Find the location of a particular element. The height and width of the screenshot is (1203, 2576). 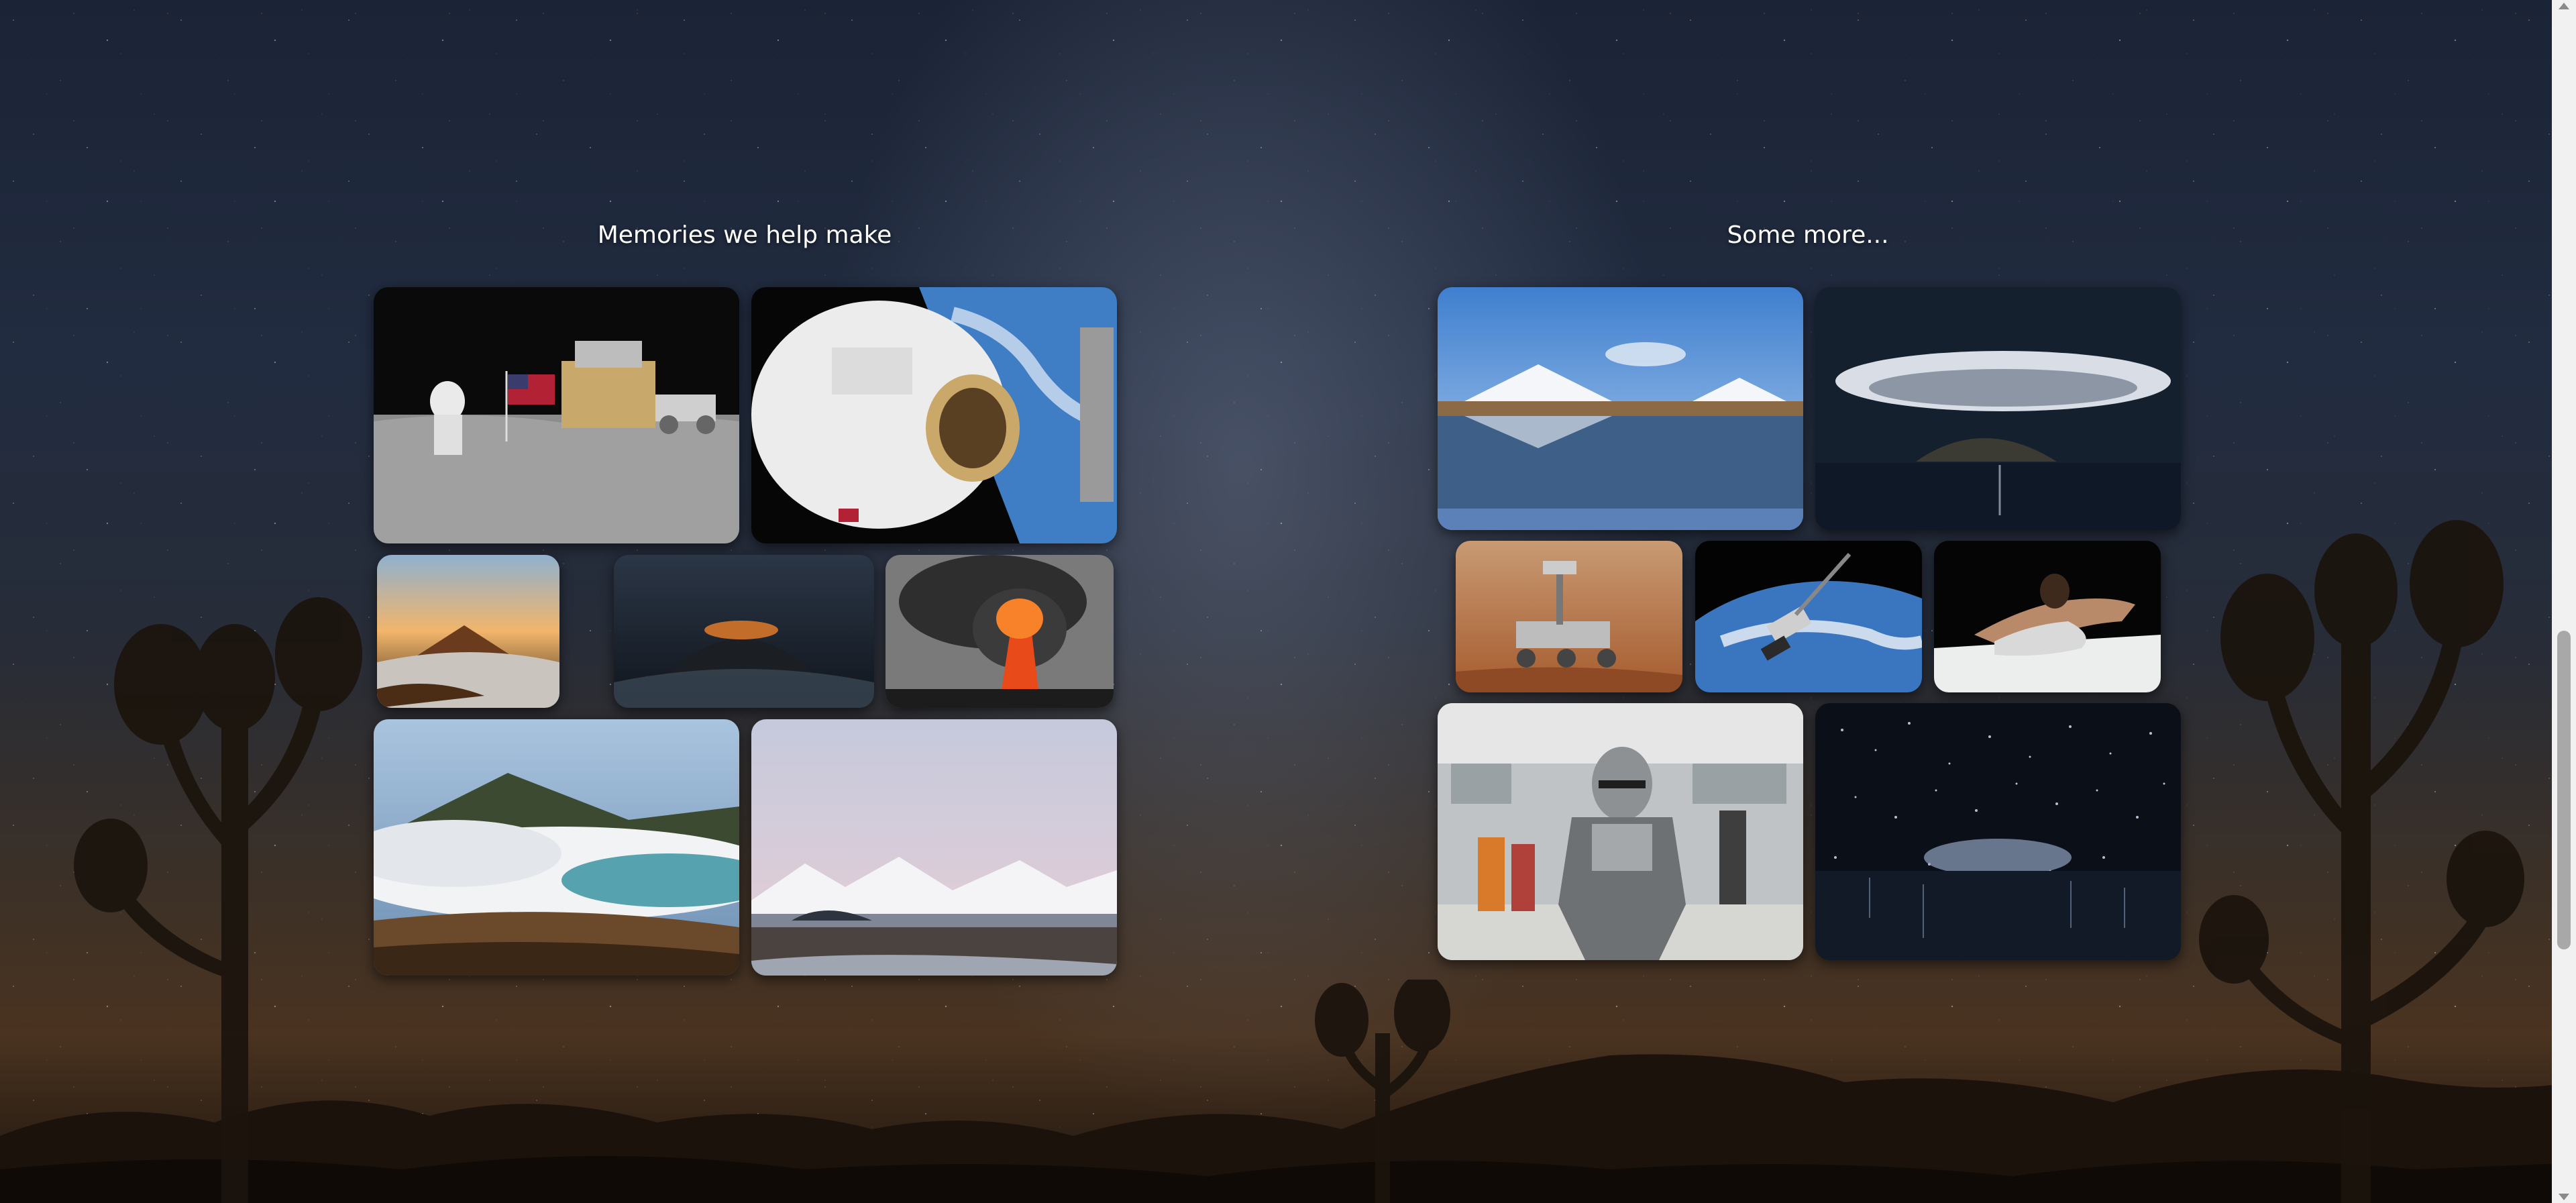

volcano-eruption-image is located at coordinates (999, 631).